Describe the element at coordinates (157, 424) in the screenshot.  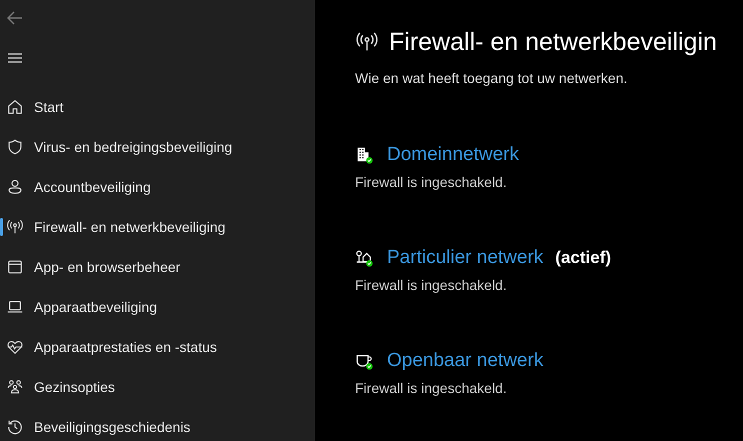
I see `nav-item: Beveiligingsgeschiedenis` at that location.